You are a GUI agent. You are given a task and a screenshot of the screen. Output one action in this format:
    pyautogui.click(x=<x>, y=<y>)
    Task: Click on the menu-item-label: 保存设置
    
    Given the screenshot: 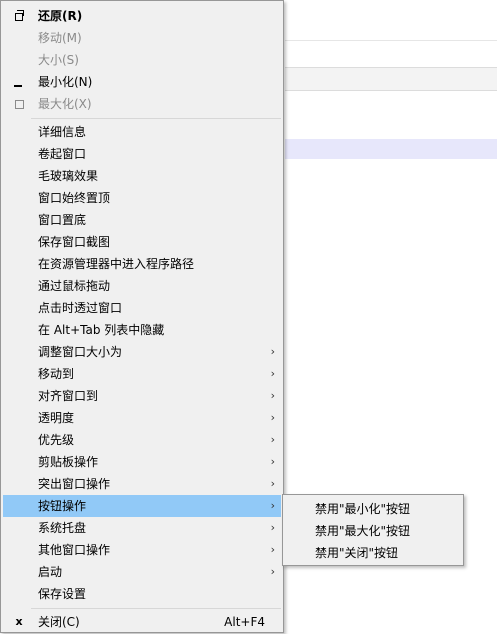 What is the action you would take?
    pyautogui.click(x=62, y=594)
    